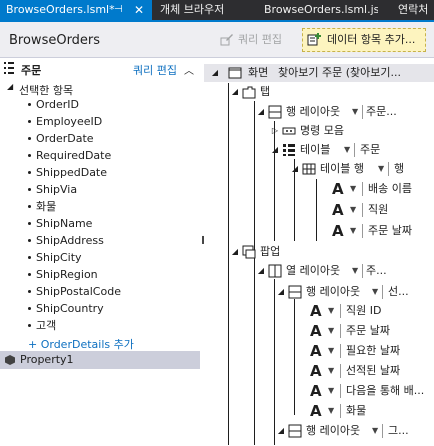  Describe the element at coordinates (70, 240) in the screenshot. I see `field-label: ShipAddress` at that location.